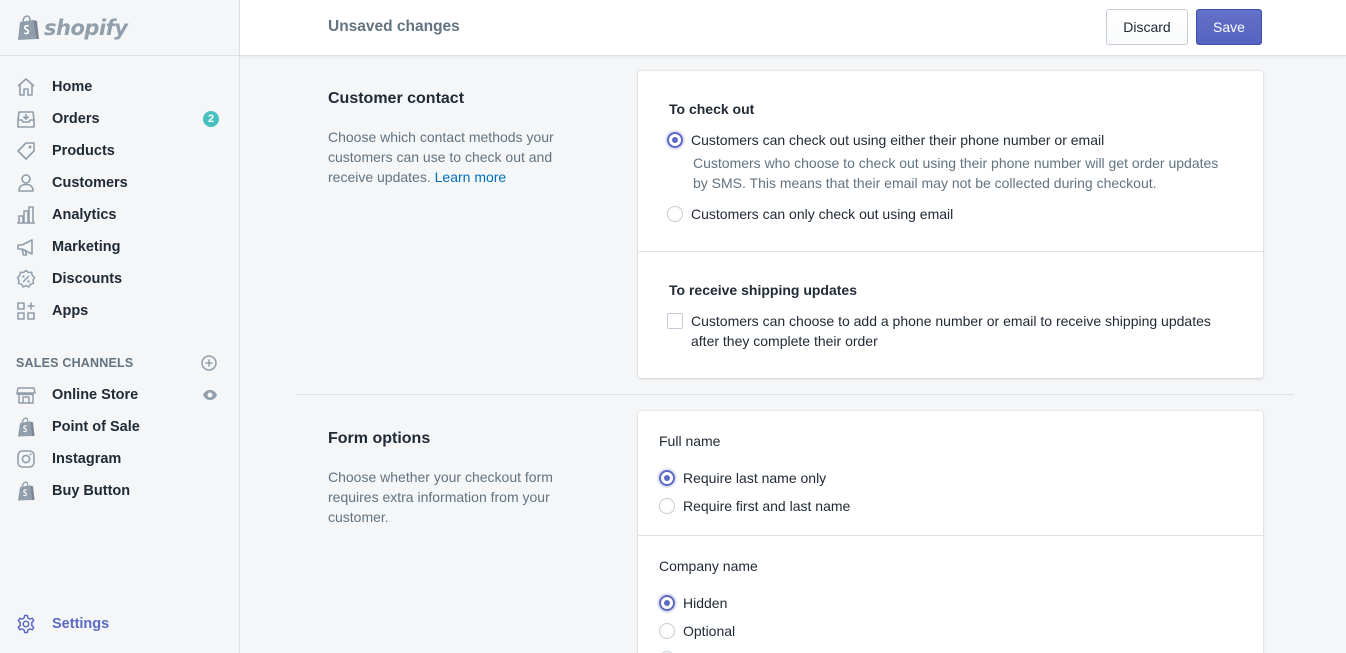 The height and width of the screenshot is (653, 1346). What do you see at coordinates (87, 279) in the screenshot?
I see `sidebar-item-label: Discounts` at bounding box center [87, 279].